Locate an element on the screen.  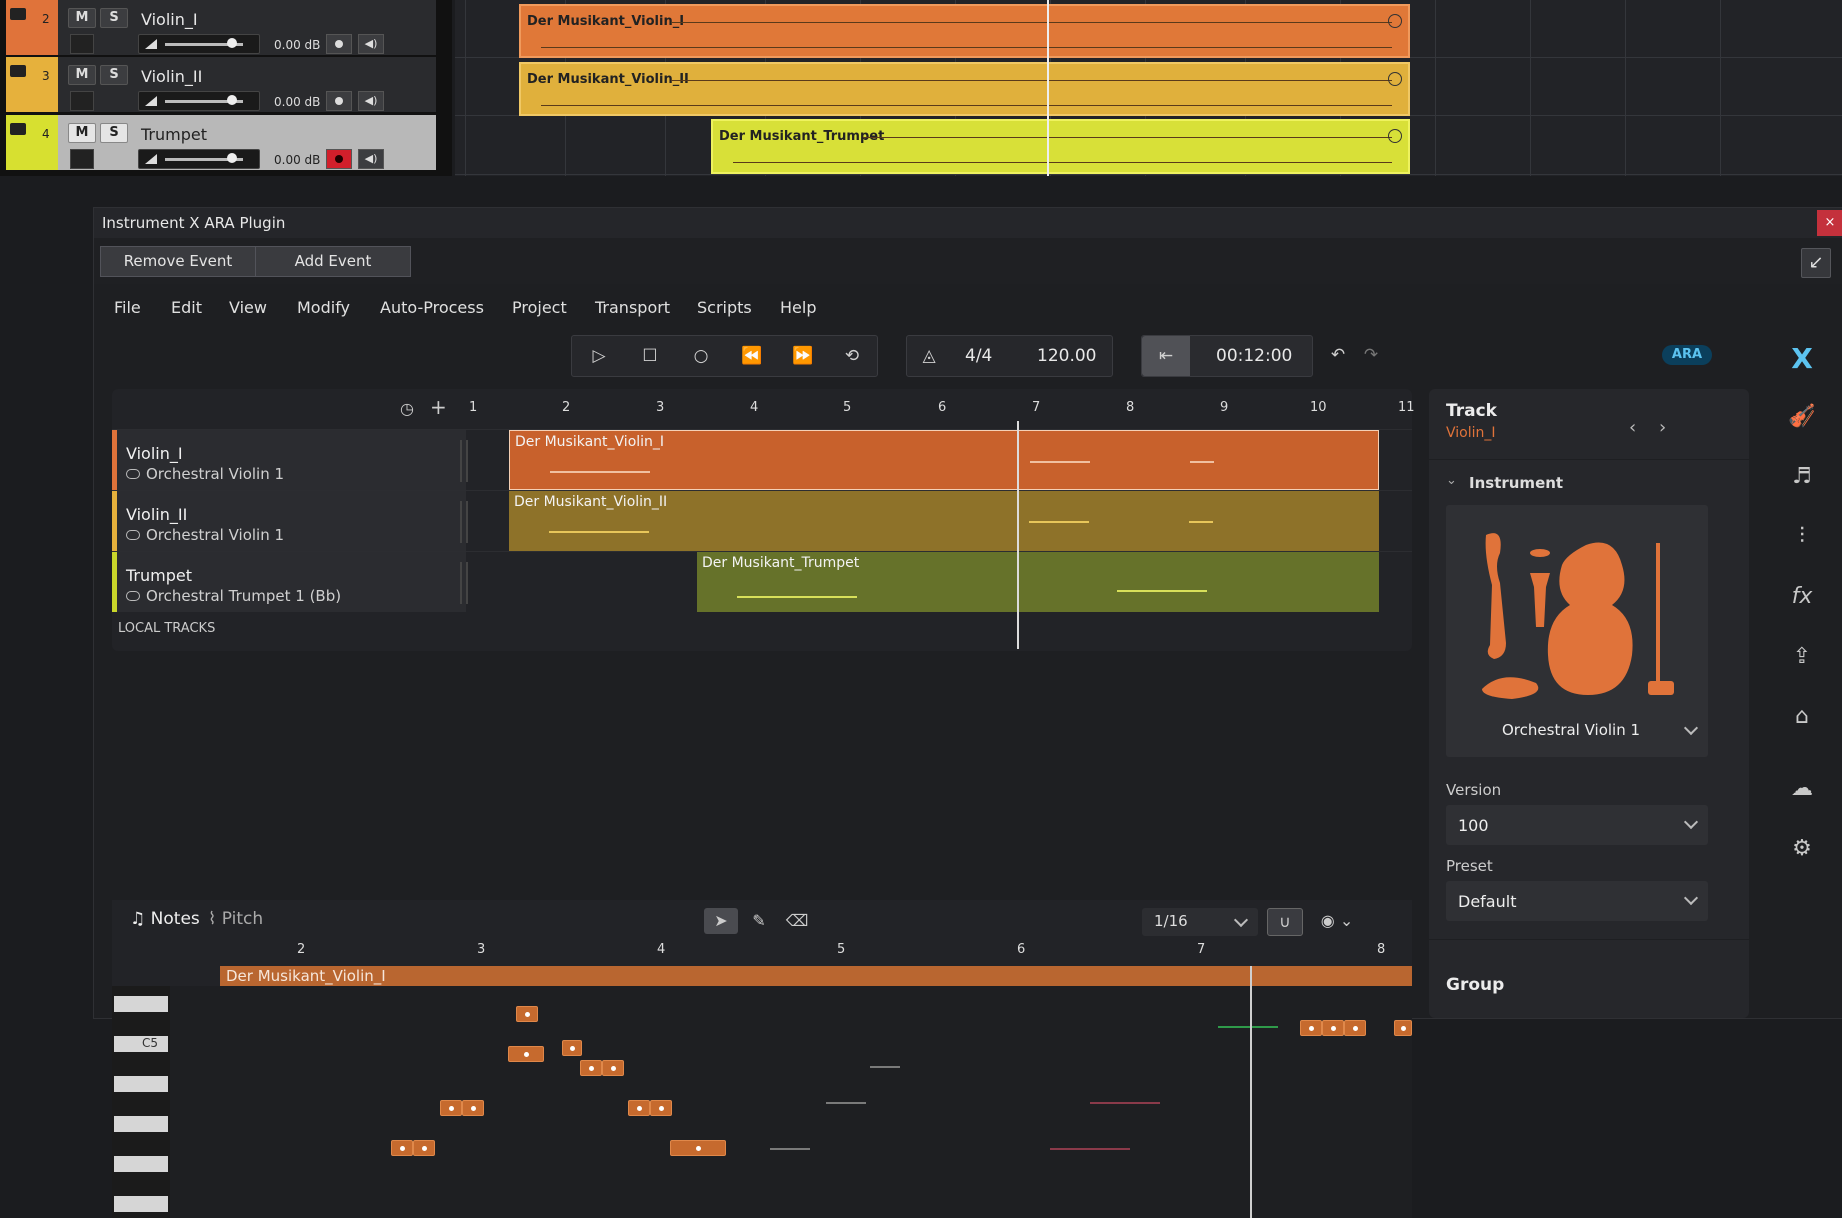
daw-clip-trumpet: Der Musikant_Trumpet is located at coordinates (1060, 146).